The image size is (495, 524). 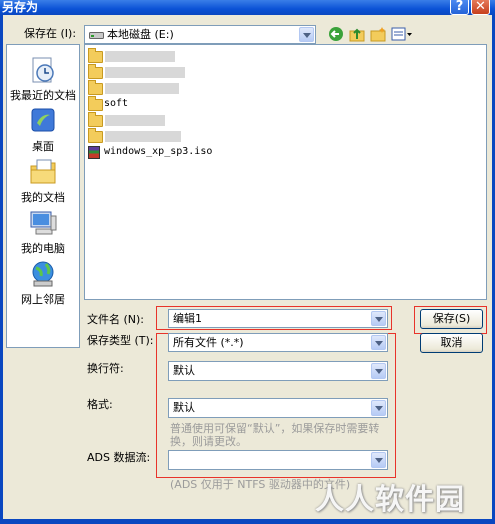 I want to click on up-folder-button, so click(x=357, y=35).